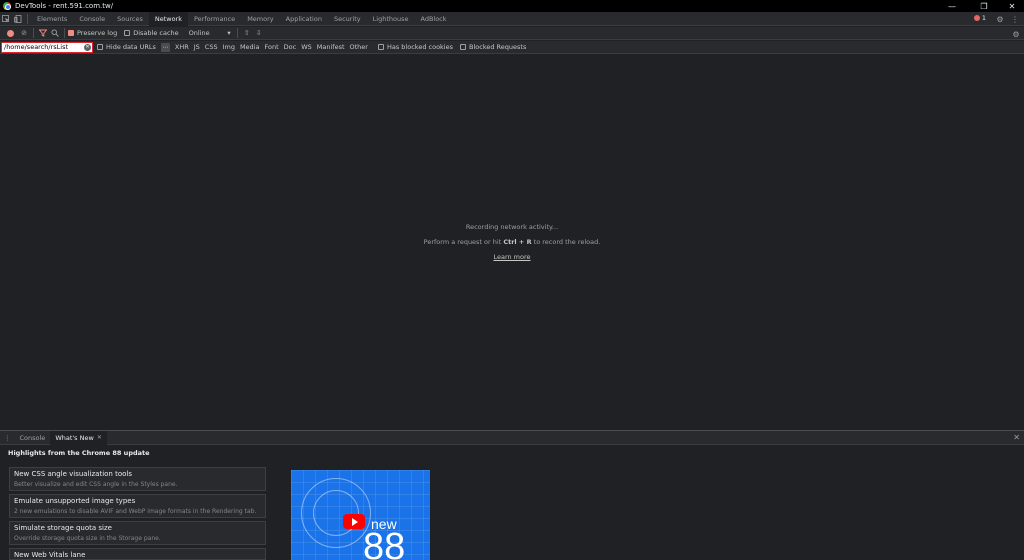 This screenshot has width=1024, height=560. I want to click on all-types-button: ⋯, so click(165, 47).